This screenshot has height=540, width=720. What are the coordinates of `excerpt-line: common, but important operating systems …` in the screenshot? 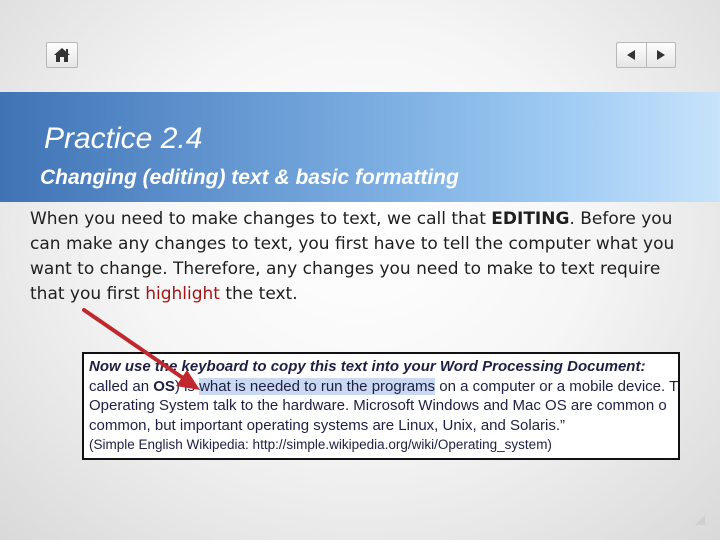 It's located at (327, 425).